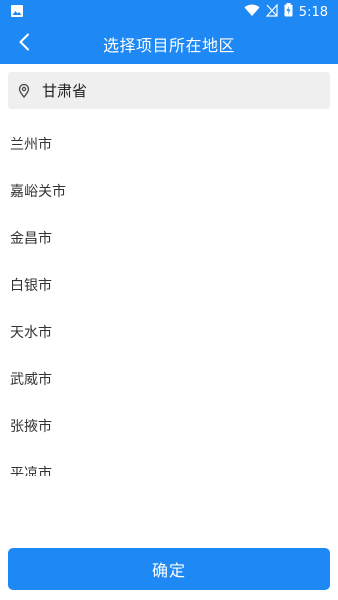 The height and width of the screenshot is (600, 338). What do you see at coordinates (169, 90) in the screenshot?
I see `province-selector: 甘肃省` at bounding box center [169, 90].